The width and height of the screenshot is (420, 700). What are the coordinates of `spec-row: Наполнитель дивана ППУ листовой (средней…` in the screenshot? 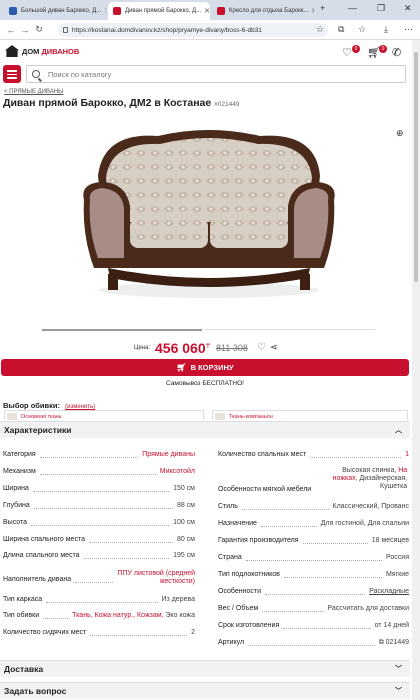 It's located at (99, 577).